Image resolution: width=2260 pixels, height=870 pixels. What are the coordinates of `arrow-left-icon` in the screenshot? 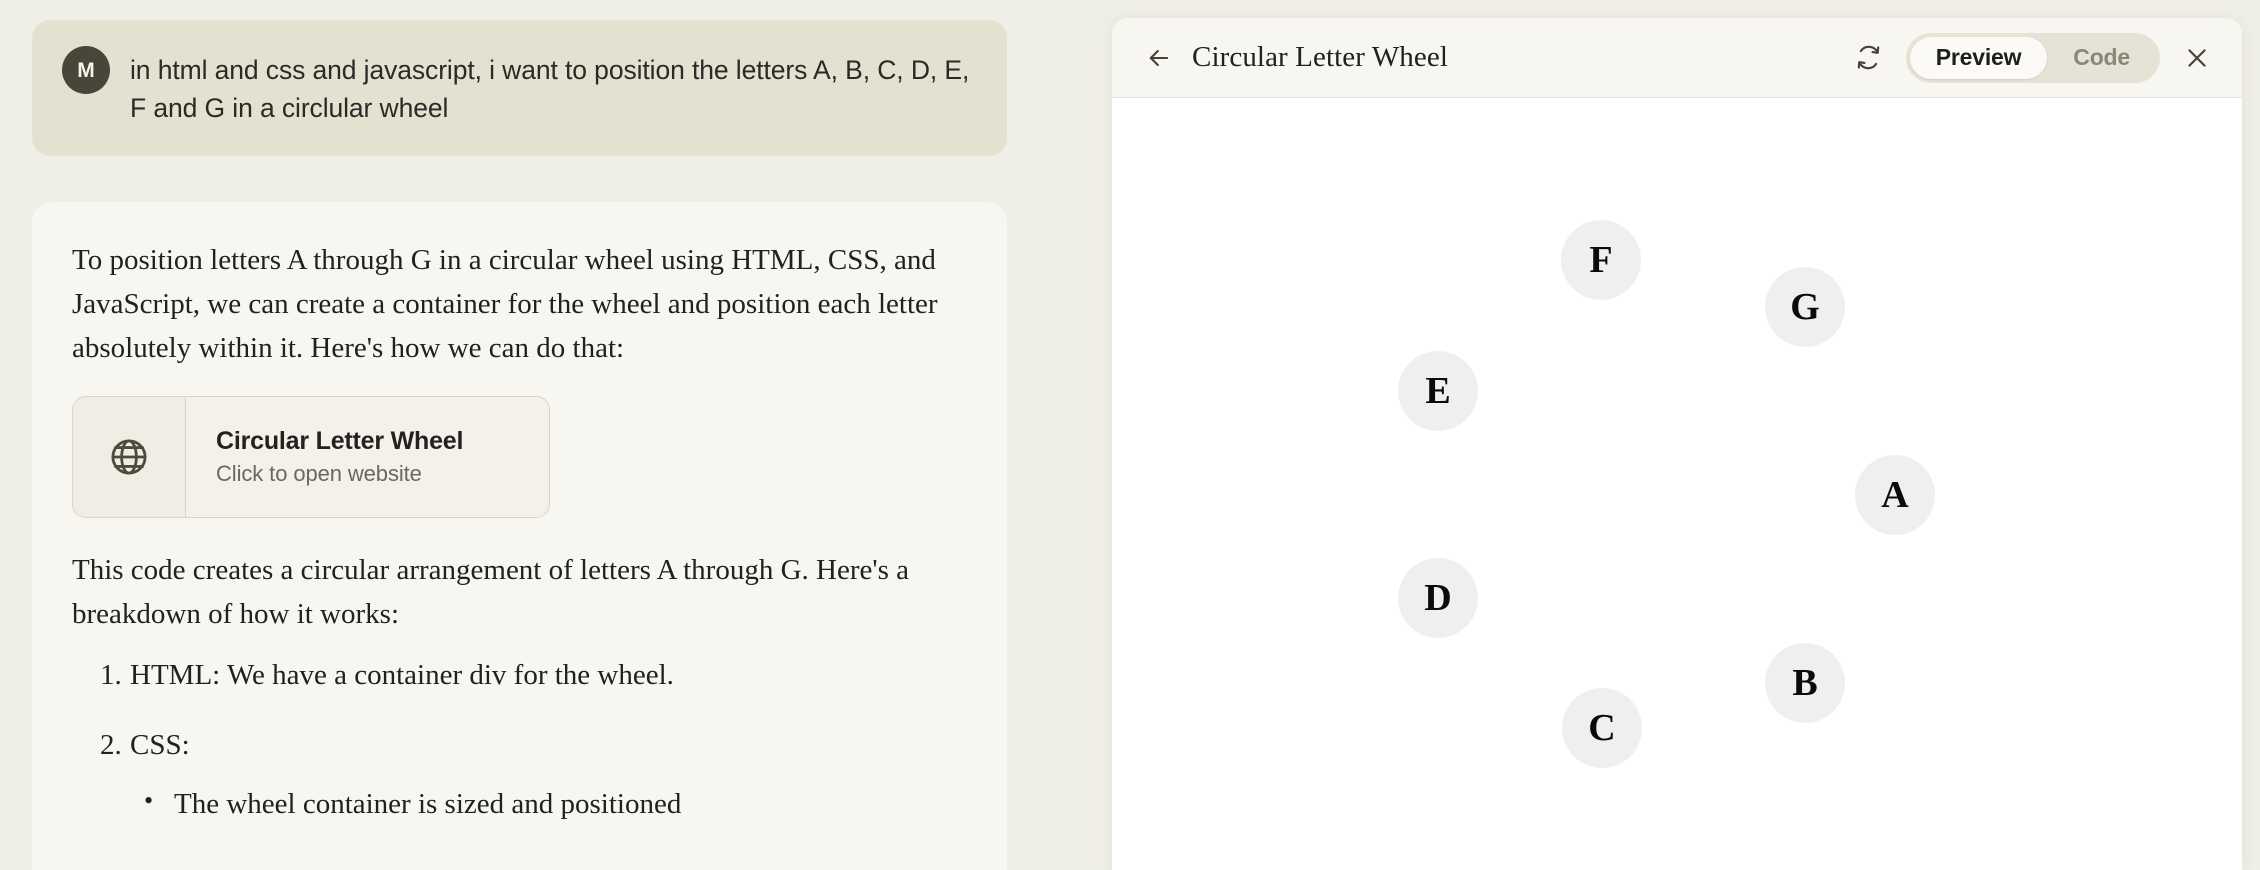 It's located at (1159, 58).